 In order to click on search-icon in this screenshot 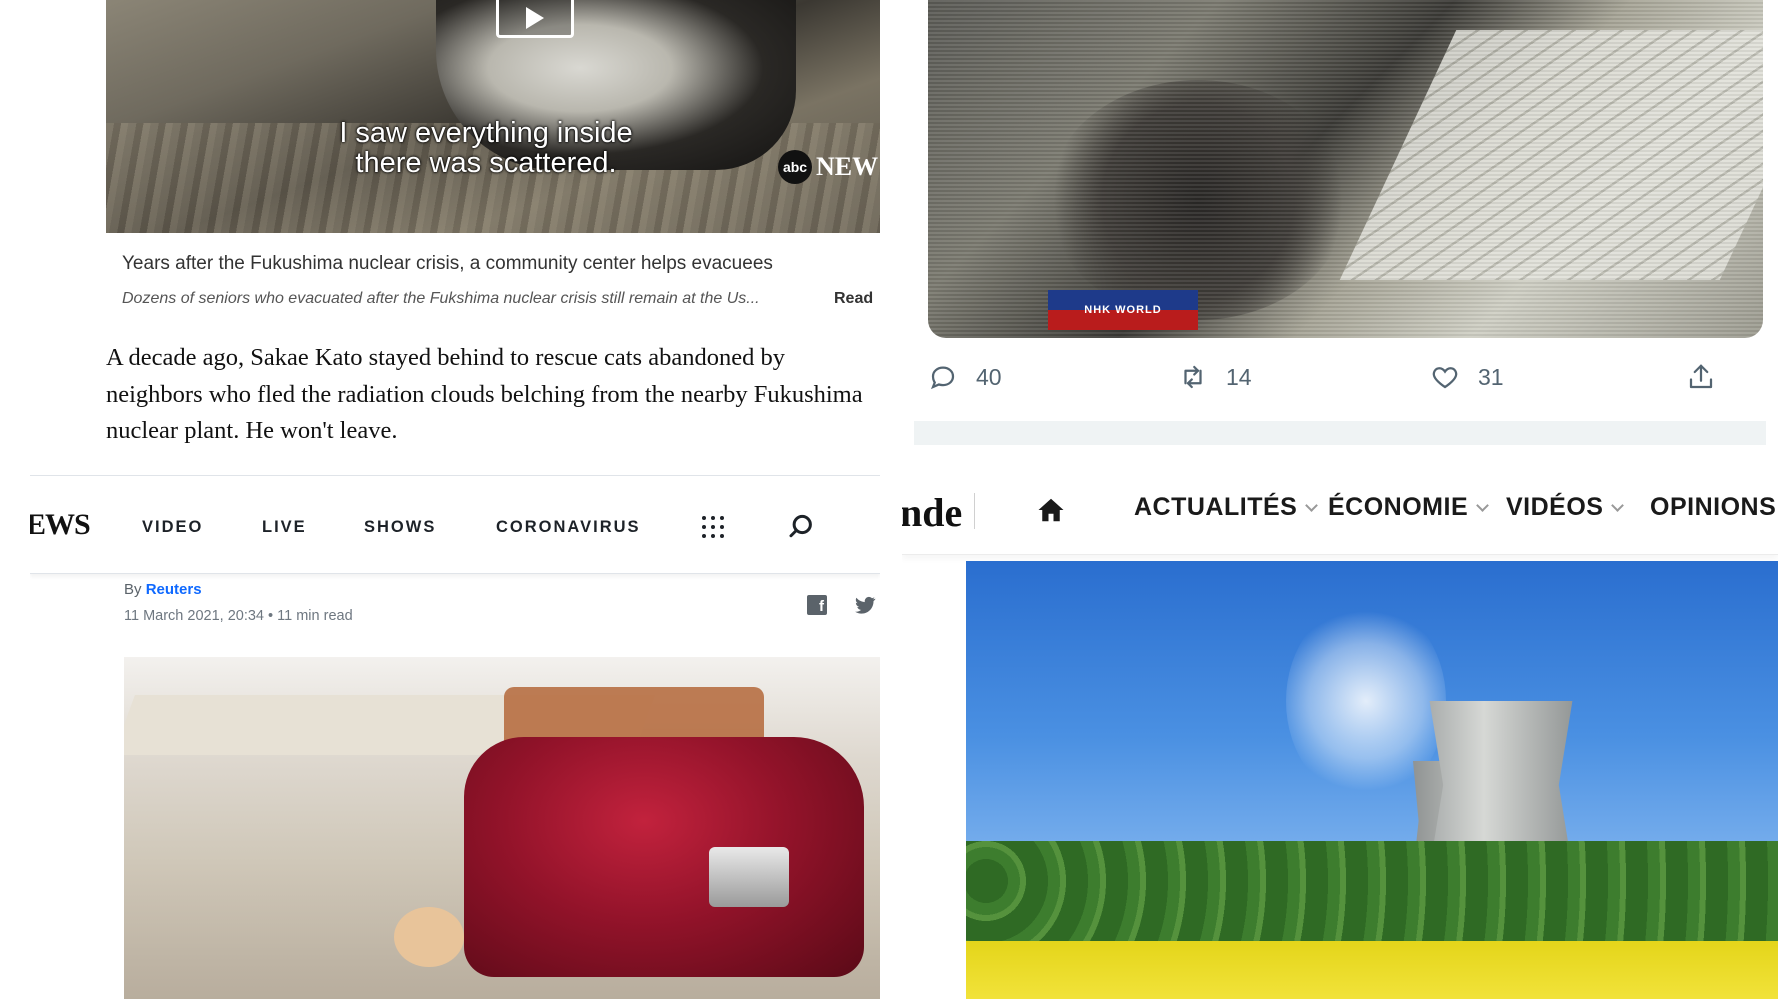, I will do `click(801, 527)`.